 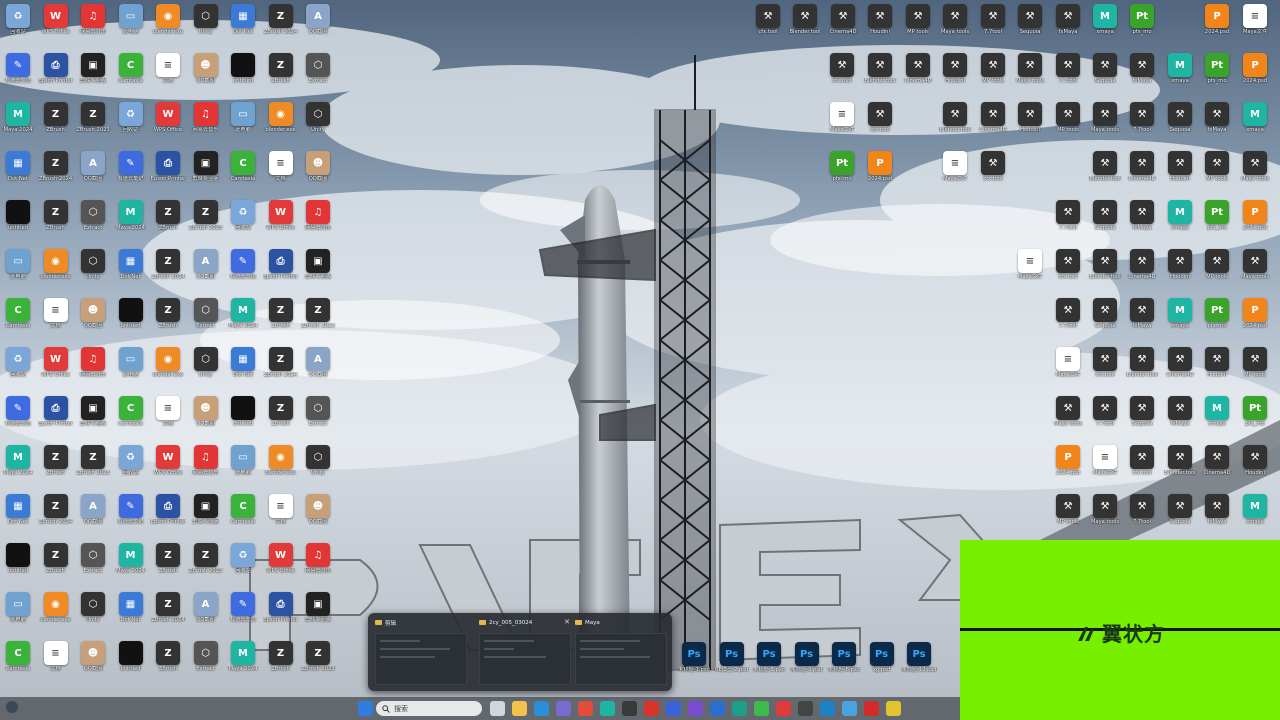 What do you see at coordinates (56, 362) in the screenshot?
I see `desktop-icon-left-64: W WPS Office` at bounding box center [56, 362].